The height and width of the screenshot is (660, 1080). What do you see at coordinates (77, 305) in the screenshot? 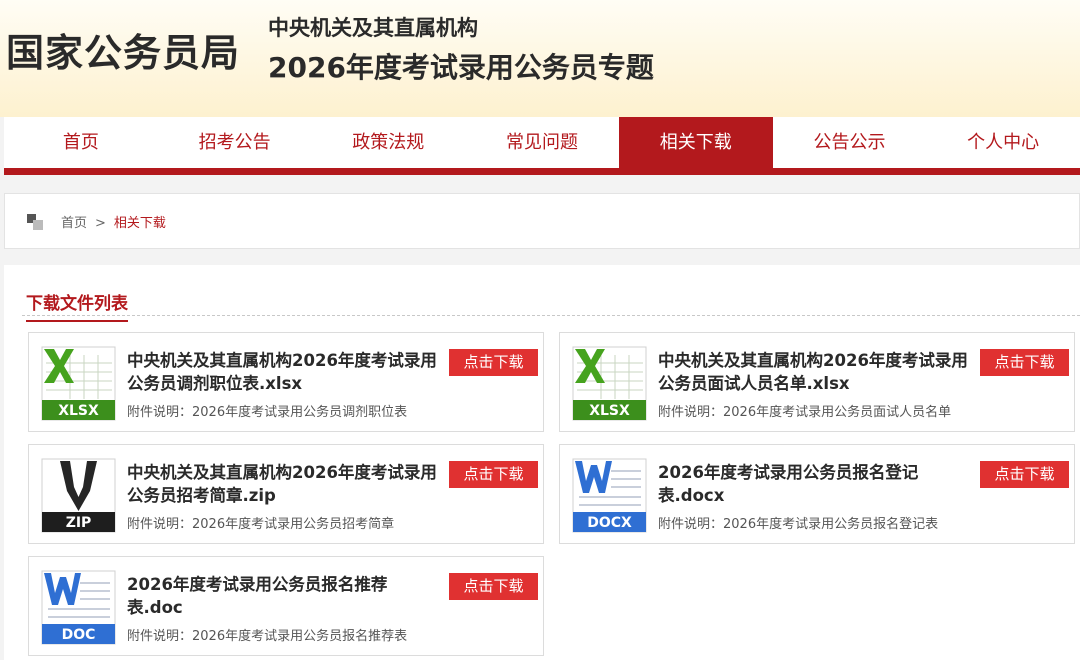
I see `section-title: 下载文件列表` at bounding box center [77, 305].